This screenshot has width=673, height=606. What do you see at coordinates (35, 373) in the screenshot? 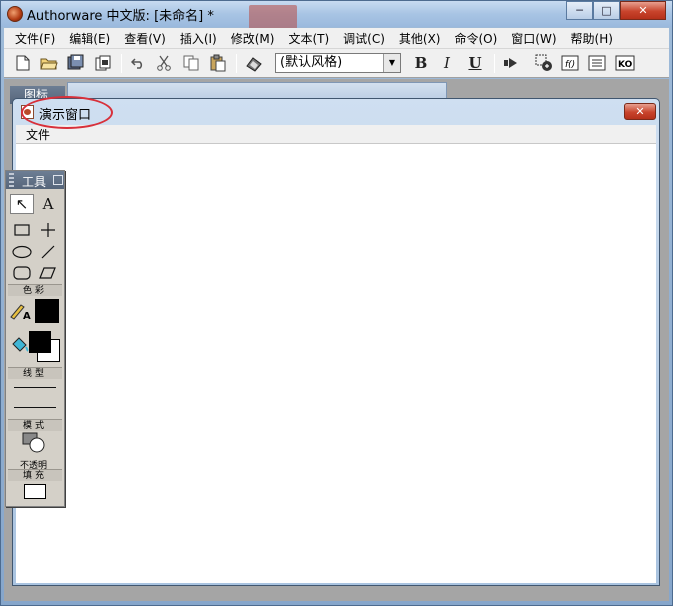
I see `line-style-section-label: 线型` at bounding box center [35, 373].